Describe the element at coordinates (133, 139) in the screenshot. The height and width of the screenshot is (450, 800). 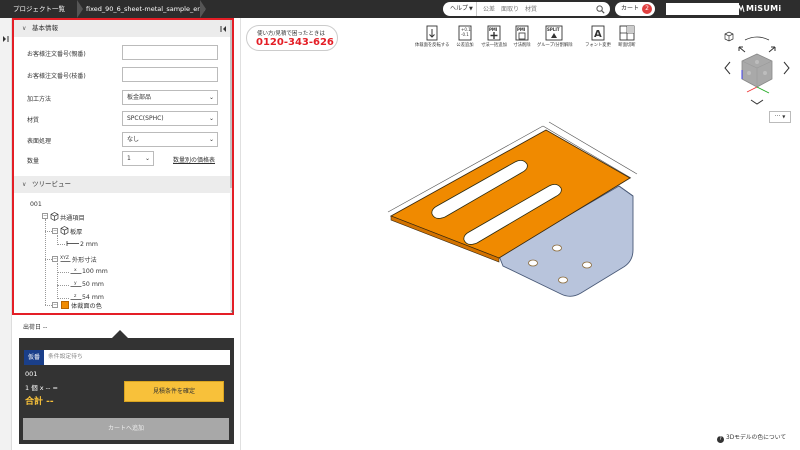
I see `surface-treatment-value: なし` at that location.